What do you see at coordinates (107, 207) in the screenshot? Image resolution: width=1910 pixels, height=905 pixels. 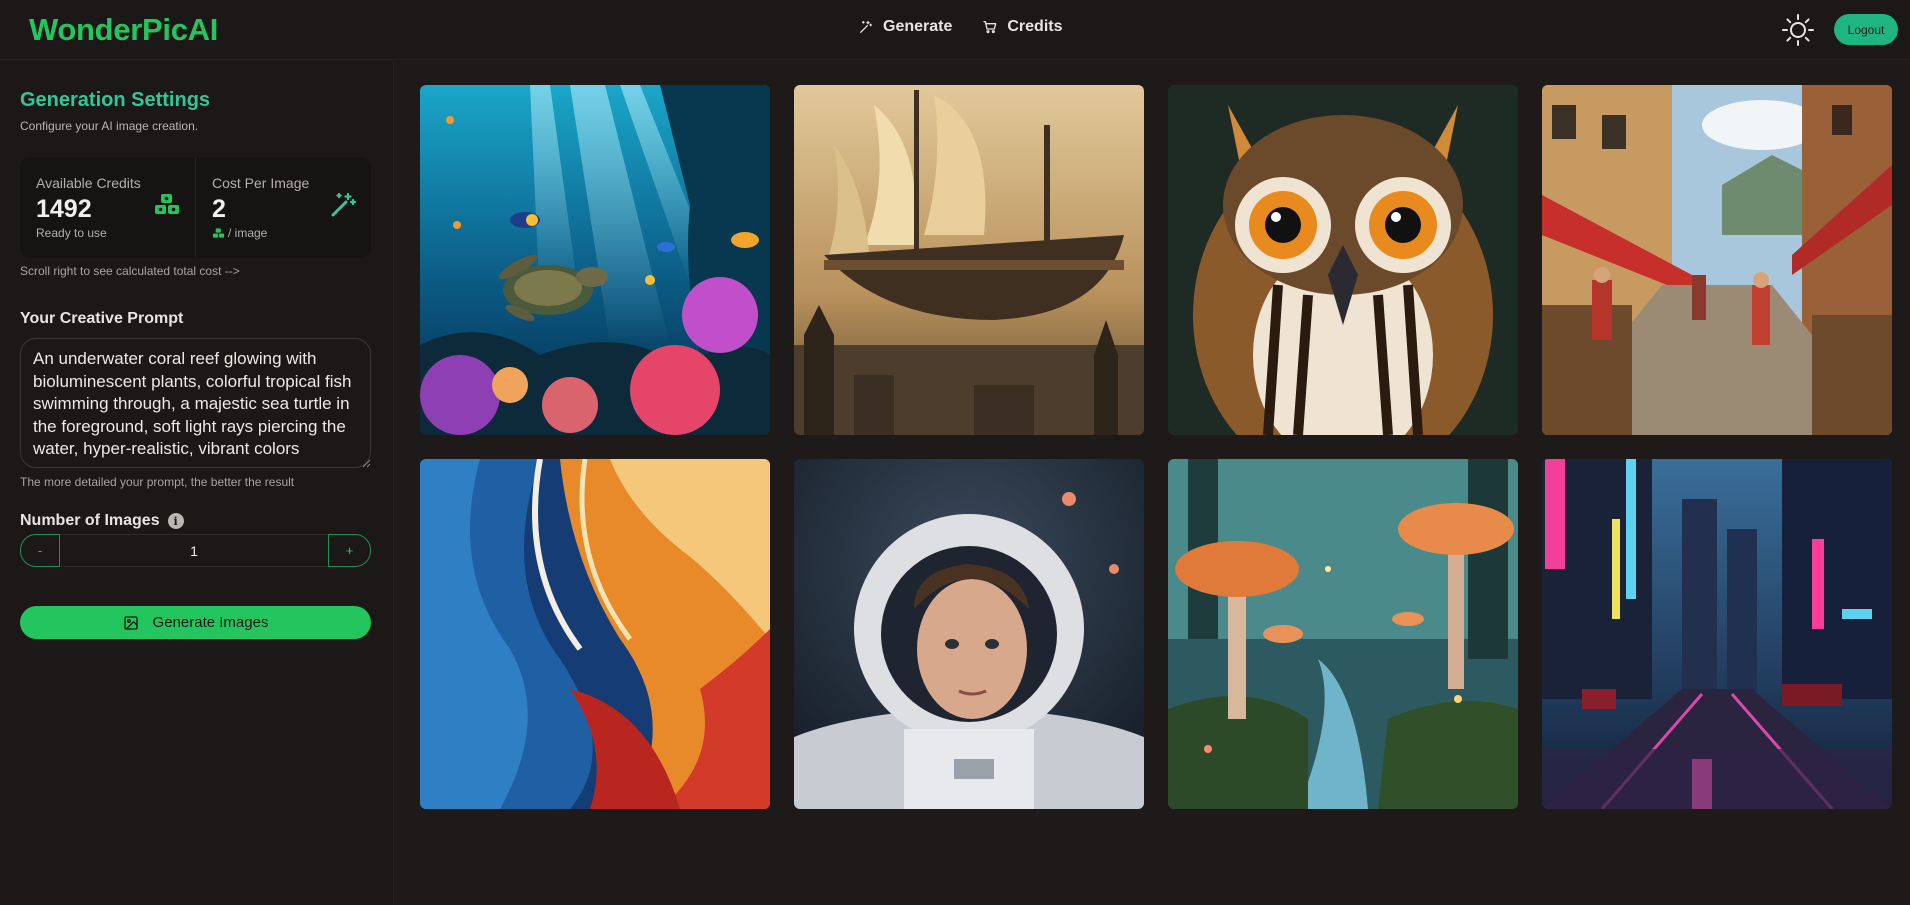 I see `available-credits-stat: Available Credits 1492 Ready to use` at bounding box center [107, 207].